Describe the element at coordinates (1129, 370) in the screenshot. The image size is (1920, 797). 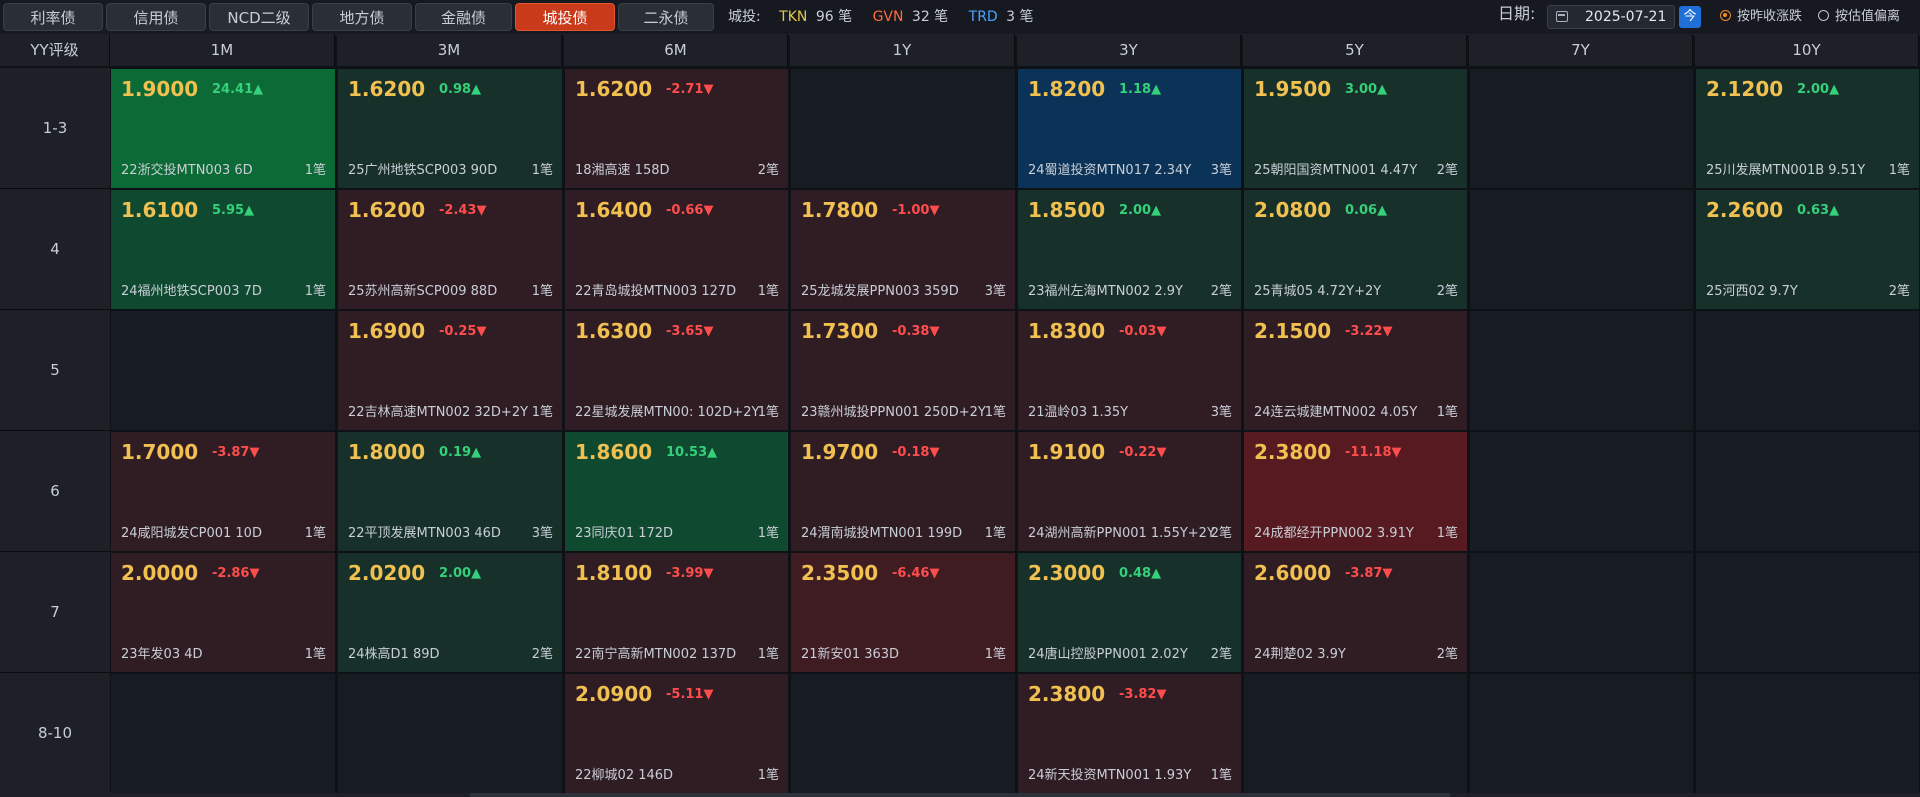
I see `quote-cell: 1.8300 -0.03▼ 21温岭03 1.35Y 3笔` at that location.